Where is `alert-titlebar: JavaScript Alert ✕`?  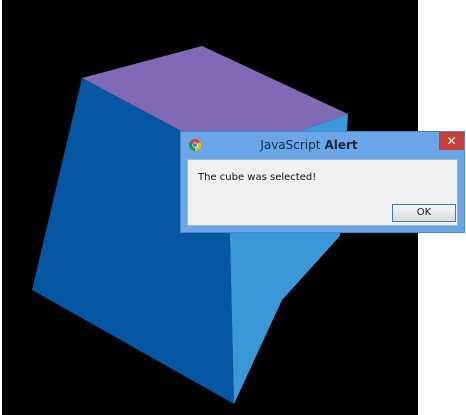 alert-titlebar: JavaScript Alert ✕ is located at coordinates (322, 145).